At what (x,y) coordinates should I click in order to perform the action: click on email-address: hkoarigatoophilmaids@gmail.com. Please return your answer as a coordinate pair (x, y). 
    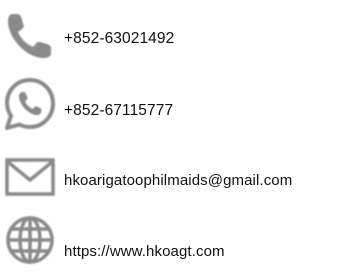
    Looking at the image, I should click on (178, 180).